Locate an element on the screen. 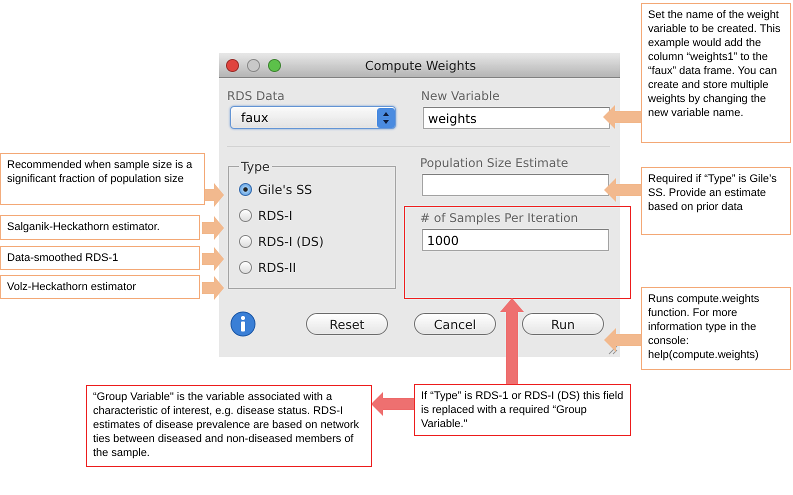  radio-option: RDS-II is located at coordinates (317, 267).